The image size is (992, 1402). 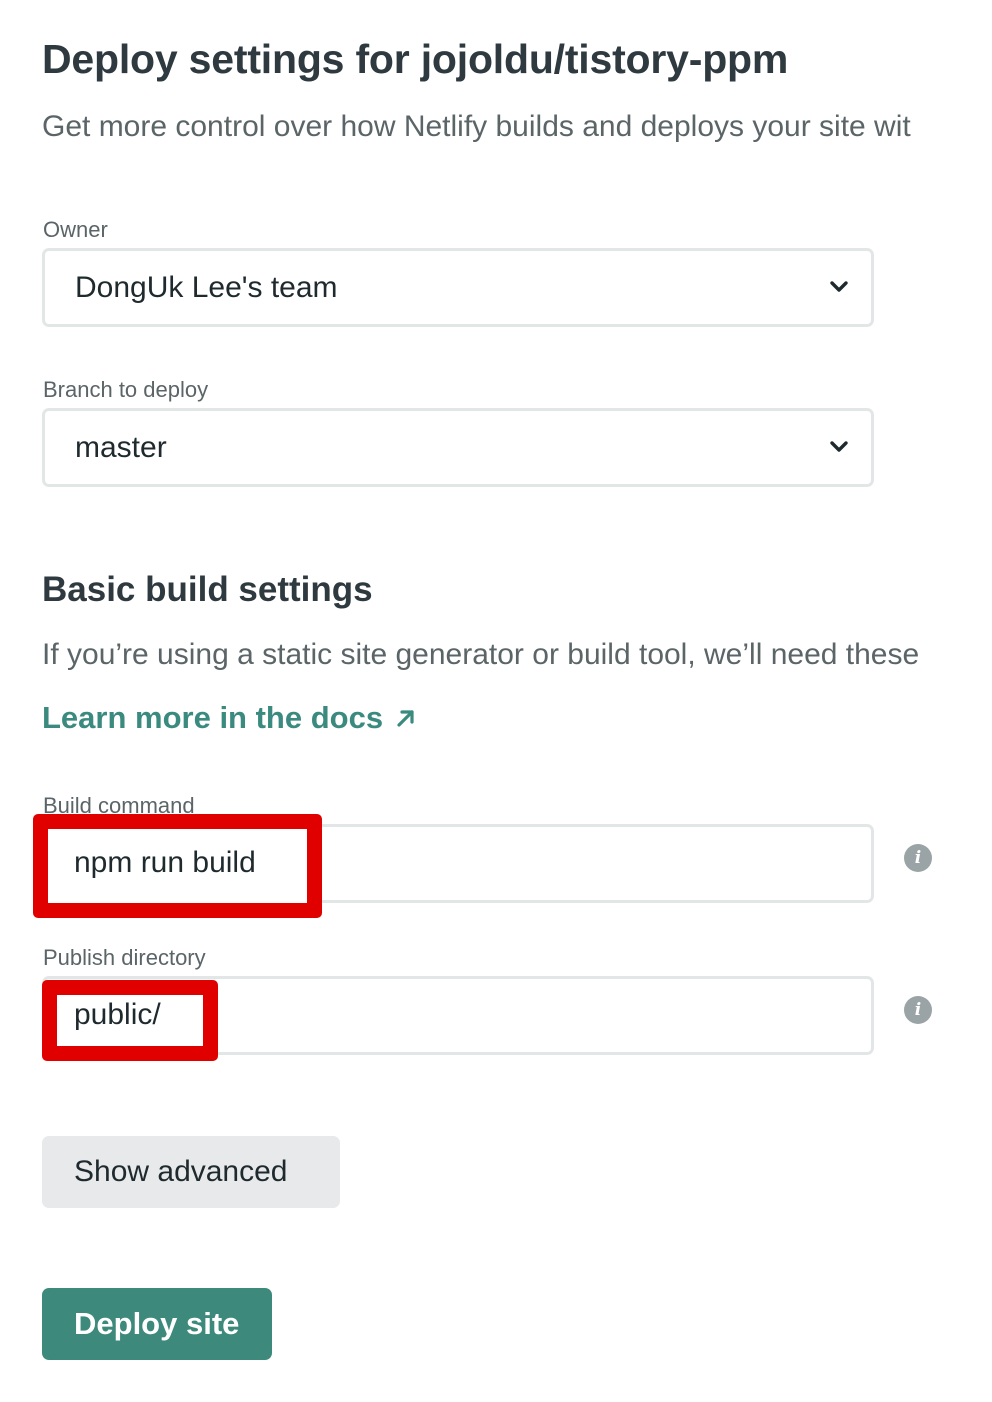 I want to click on page-title: Deploy settings for jojoldu/tistory-ppm, so click(x=415, y=59).